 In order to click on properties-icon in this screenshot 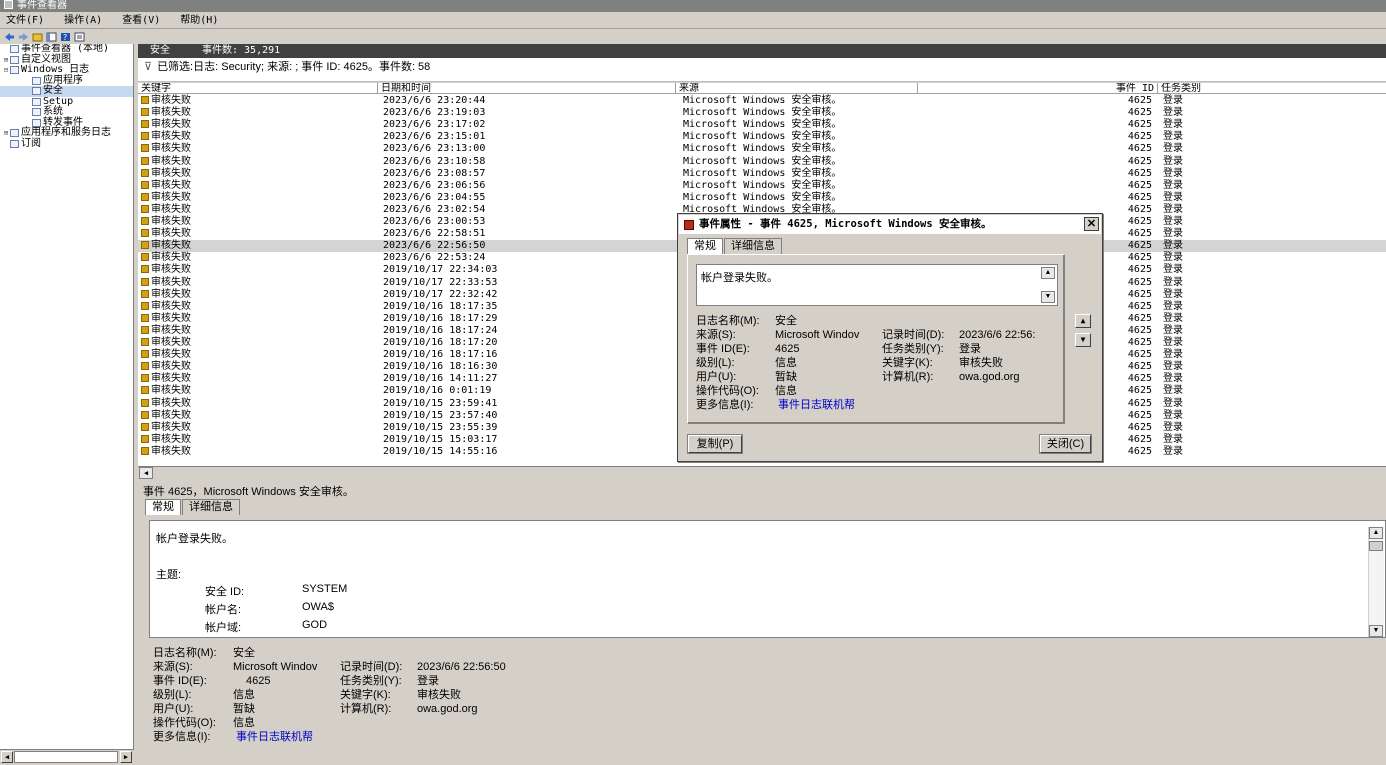, I will do `click(79, 37)`.